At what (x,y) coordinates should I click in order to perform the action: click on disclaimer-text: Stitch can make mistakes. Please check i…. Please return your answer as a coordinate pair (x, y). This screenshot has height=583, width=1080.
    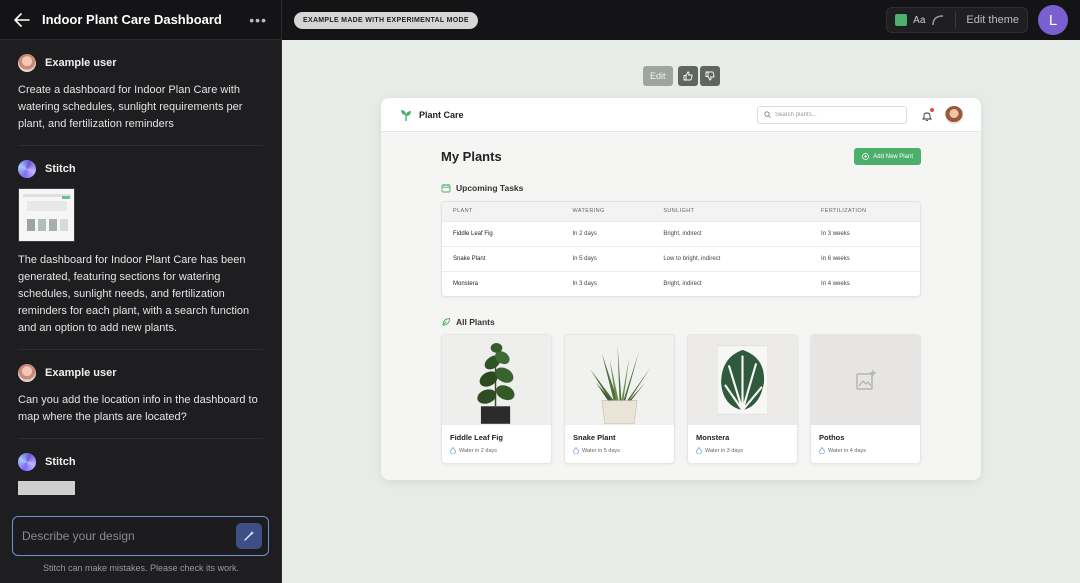
    Looking at the image, I should click on (141, 568).